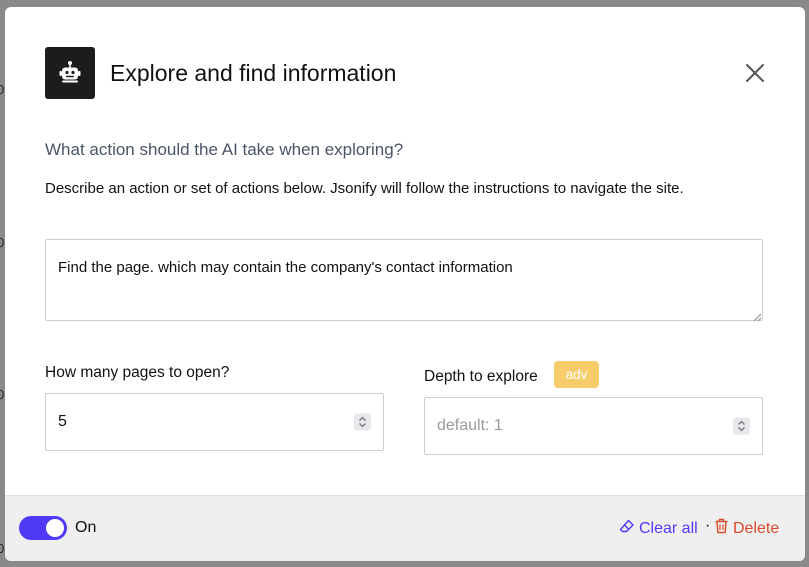  I want to click on dialog-title: Explore and find information, so click(253, 73).